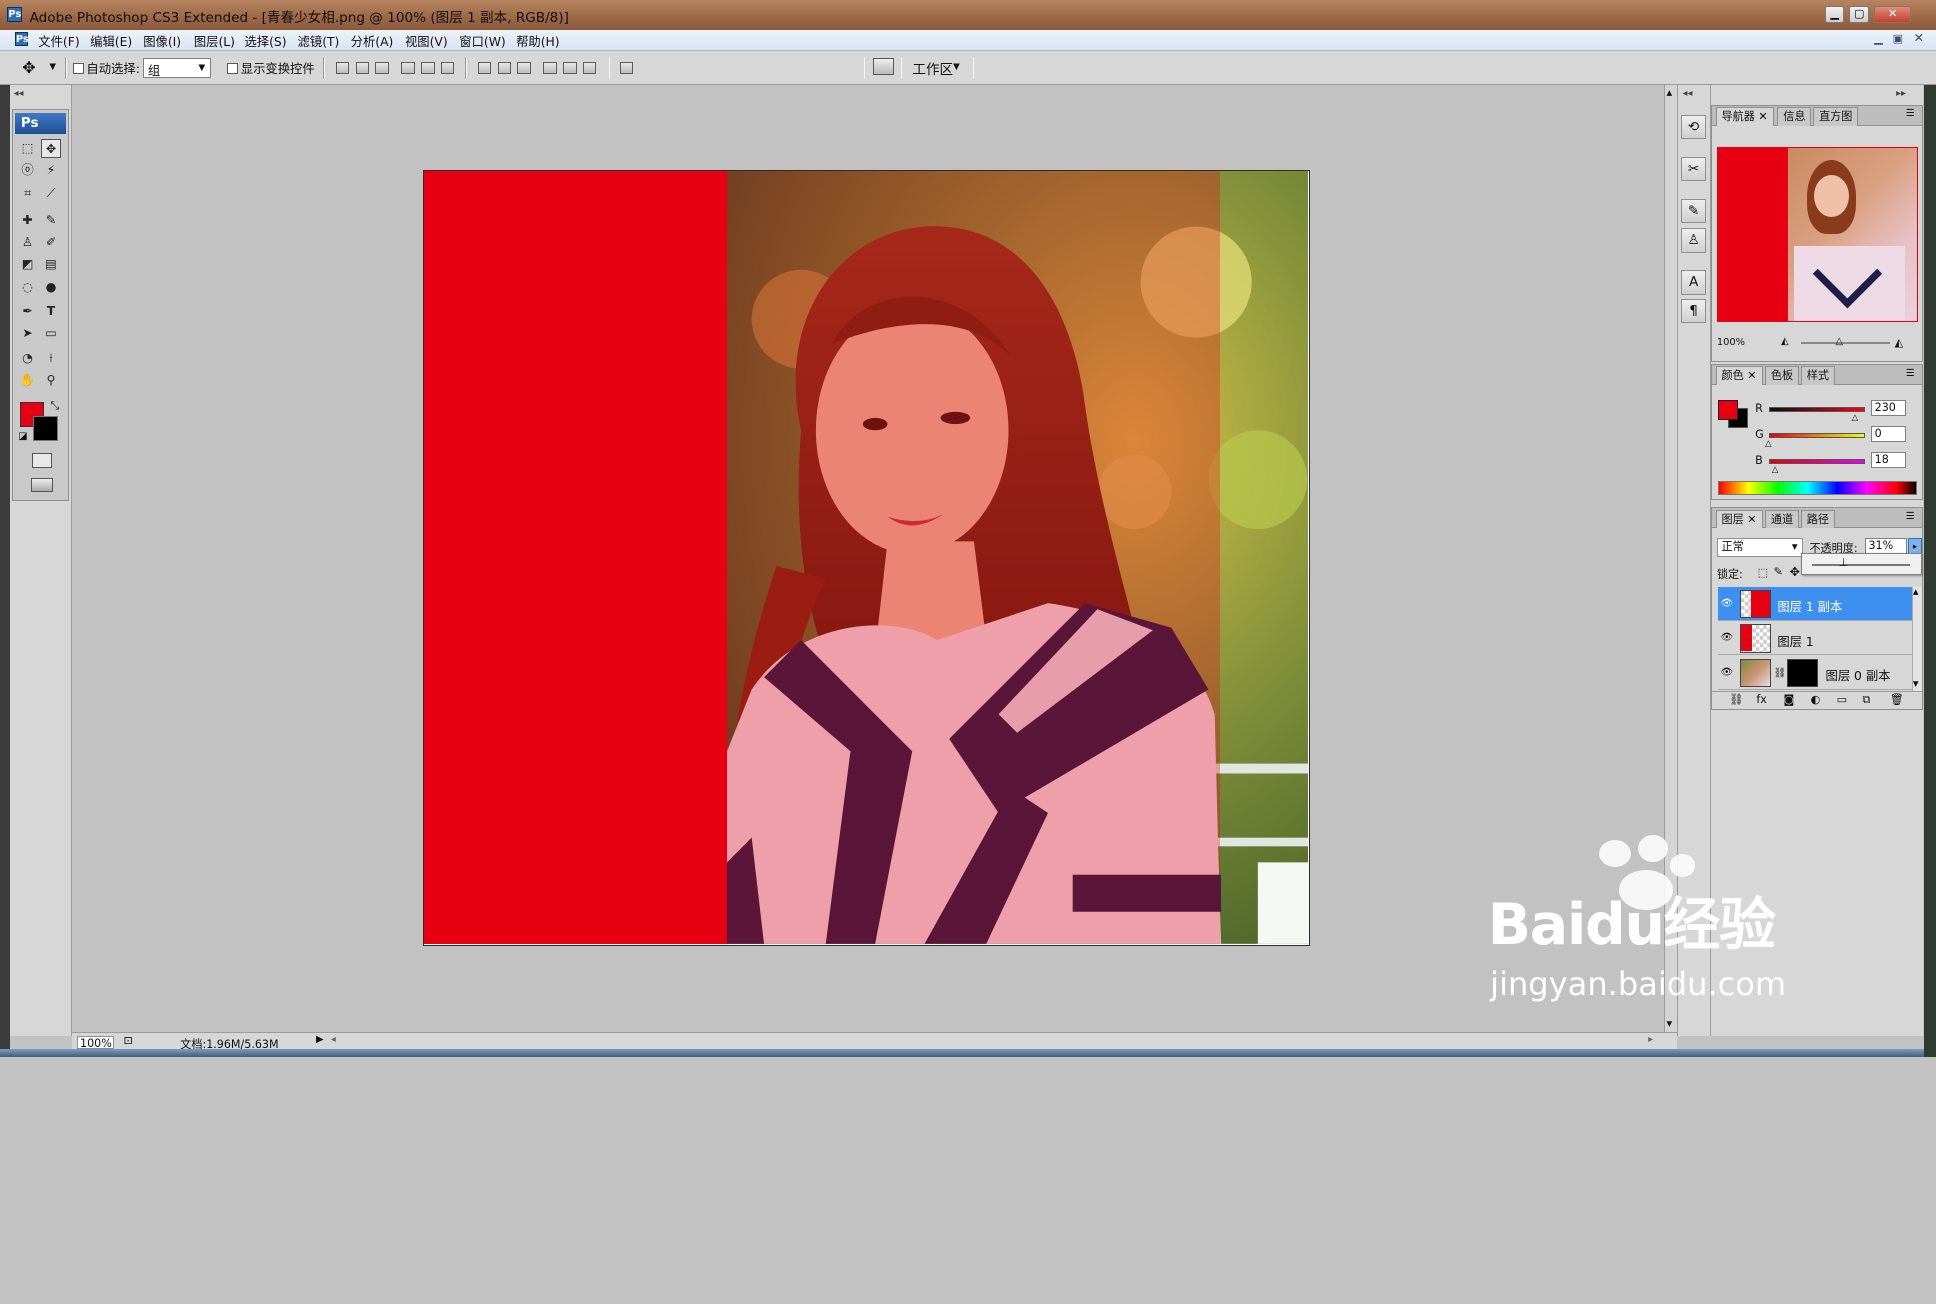 The width and height of the screenshot is (1936, 1304). Describe the element at coordinates (51, 358) in the screenshot. I see `eyedropper-icon: ⟊` at that location.